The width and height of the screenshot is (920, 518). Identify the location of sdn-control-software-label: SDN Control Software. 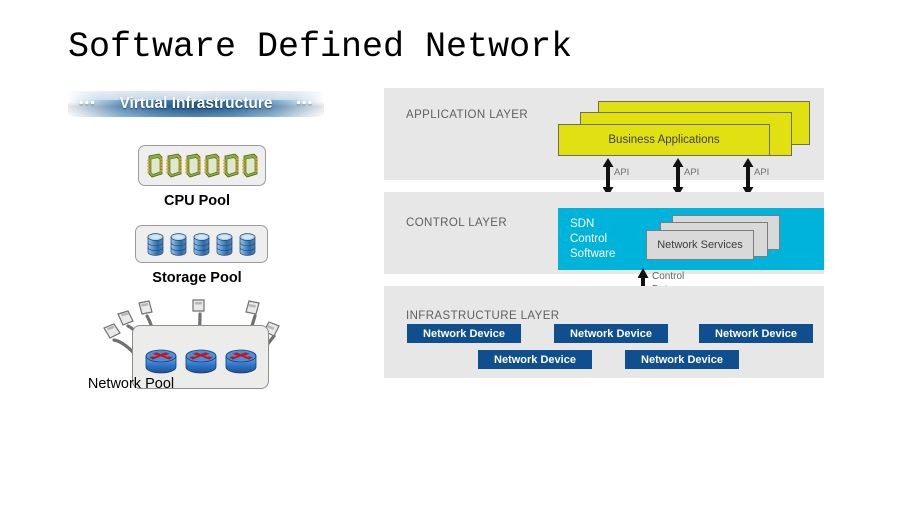
(593, 239).